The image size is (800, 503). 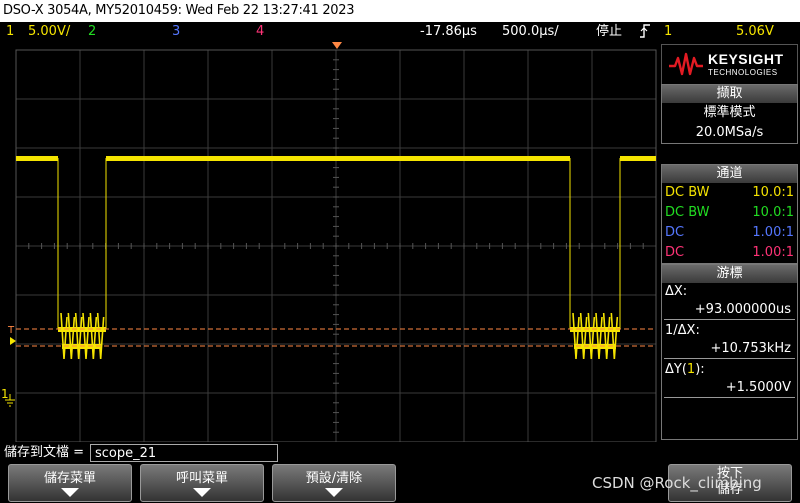 What do you see at coordinates (729, 132) in the screenshot?
I see `sample-rate: 20.0MSa/s` at bounding box center [729, 132].